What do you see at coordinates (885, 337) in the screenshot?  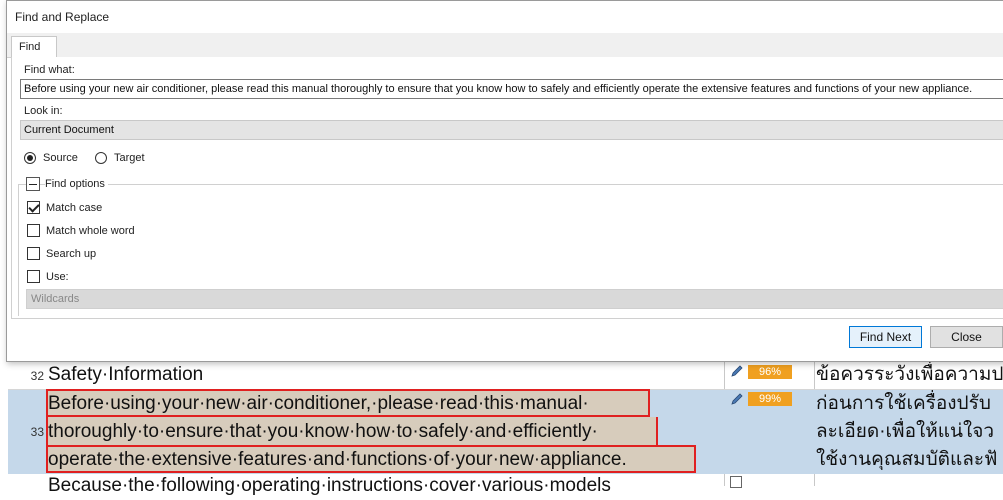 I see `find-next-button: Find Next` at bounding box center [885, 337].